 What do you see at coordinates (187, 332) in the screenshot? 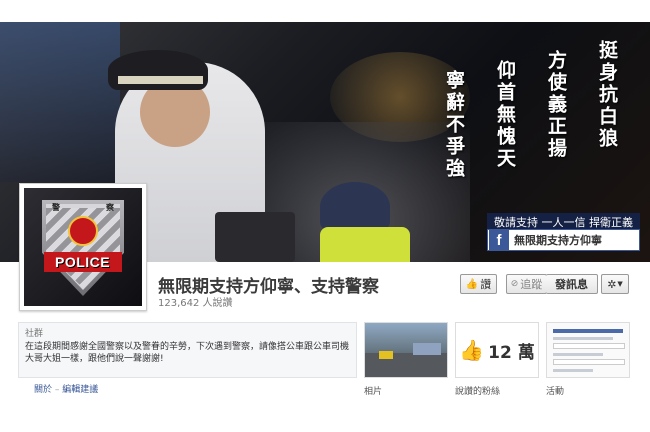
I see `page-category: 社群` at bounding box center [187, 332].